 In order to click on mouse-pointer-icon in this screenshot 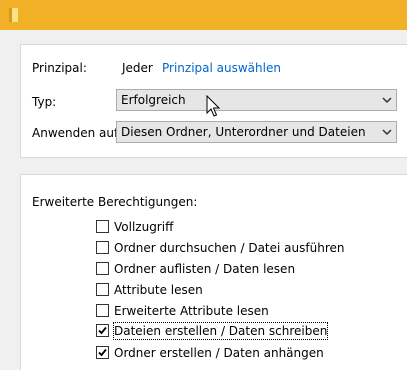, I will do `click(213, 106)`.